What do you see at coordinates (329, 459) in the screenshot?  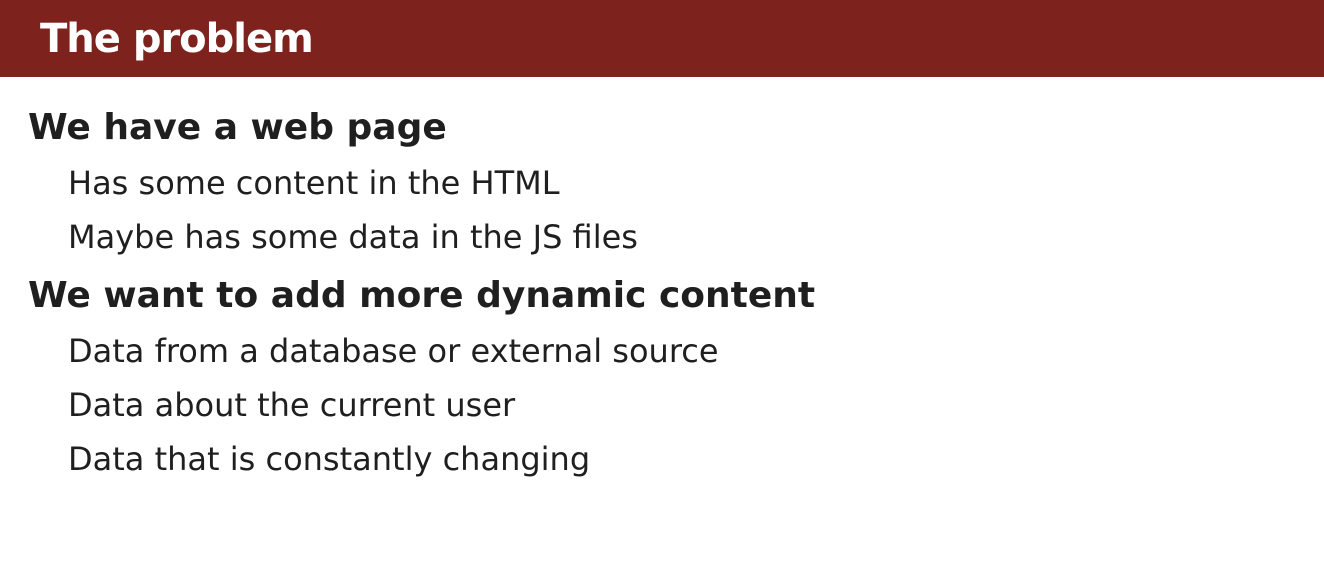 I see `bullet-item: Data that is constantly changing` at bounding box center [329, 459].